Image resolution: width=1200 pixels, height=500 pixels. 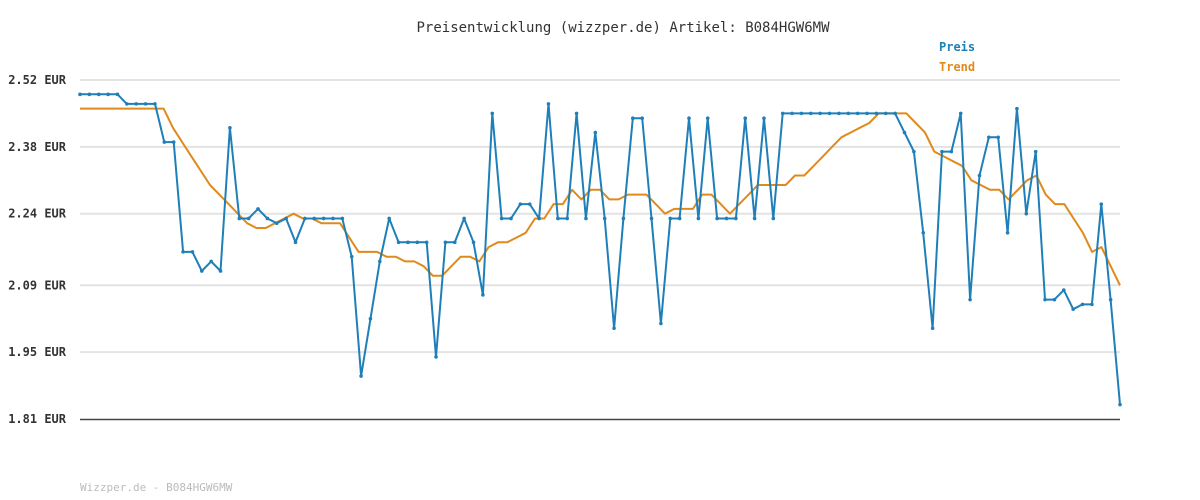 I want to click on y-tick-label: 2.09 EUR, so click(x=37, y=285).